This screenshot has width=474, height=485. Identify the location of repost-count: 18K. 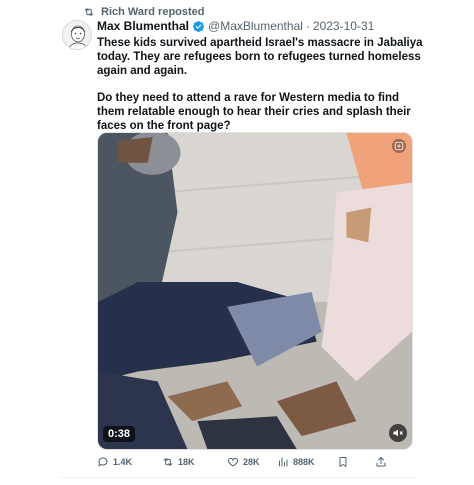
(186, 462).